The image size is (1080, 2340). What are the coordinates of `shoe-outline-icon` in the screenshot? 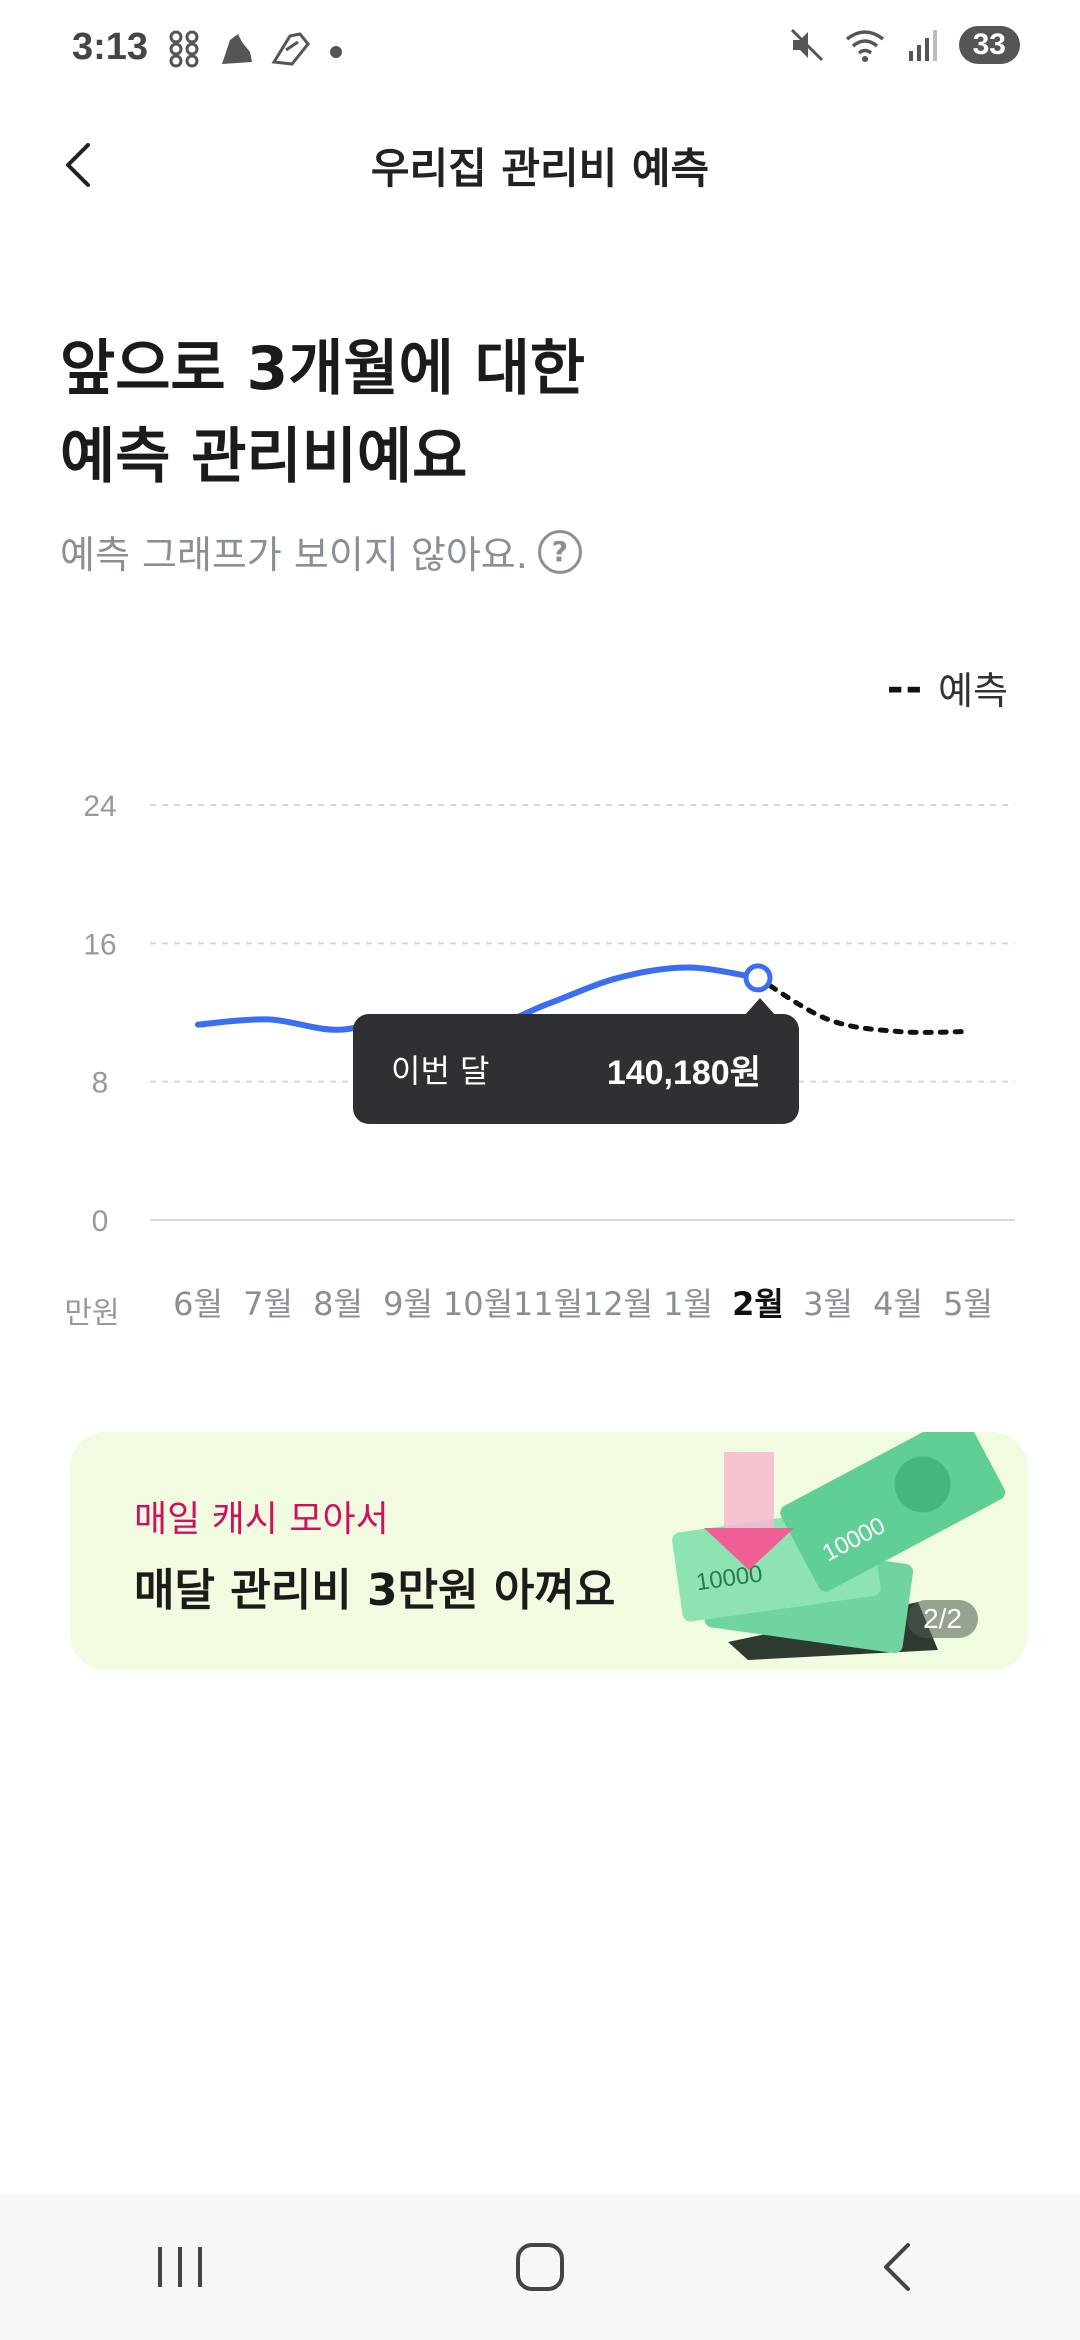 It's located at (290, 49).